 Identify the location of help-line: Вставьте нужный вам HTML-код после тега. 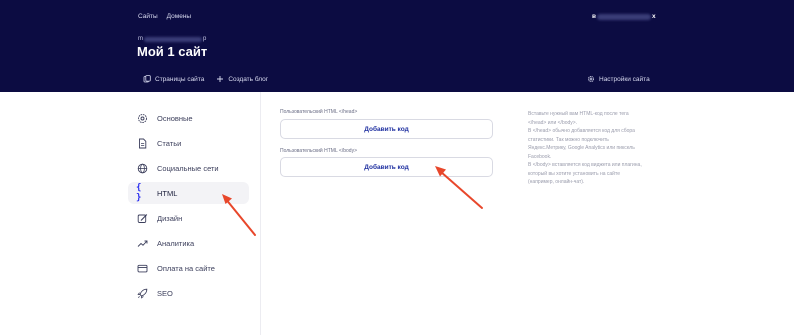
(578, 114).